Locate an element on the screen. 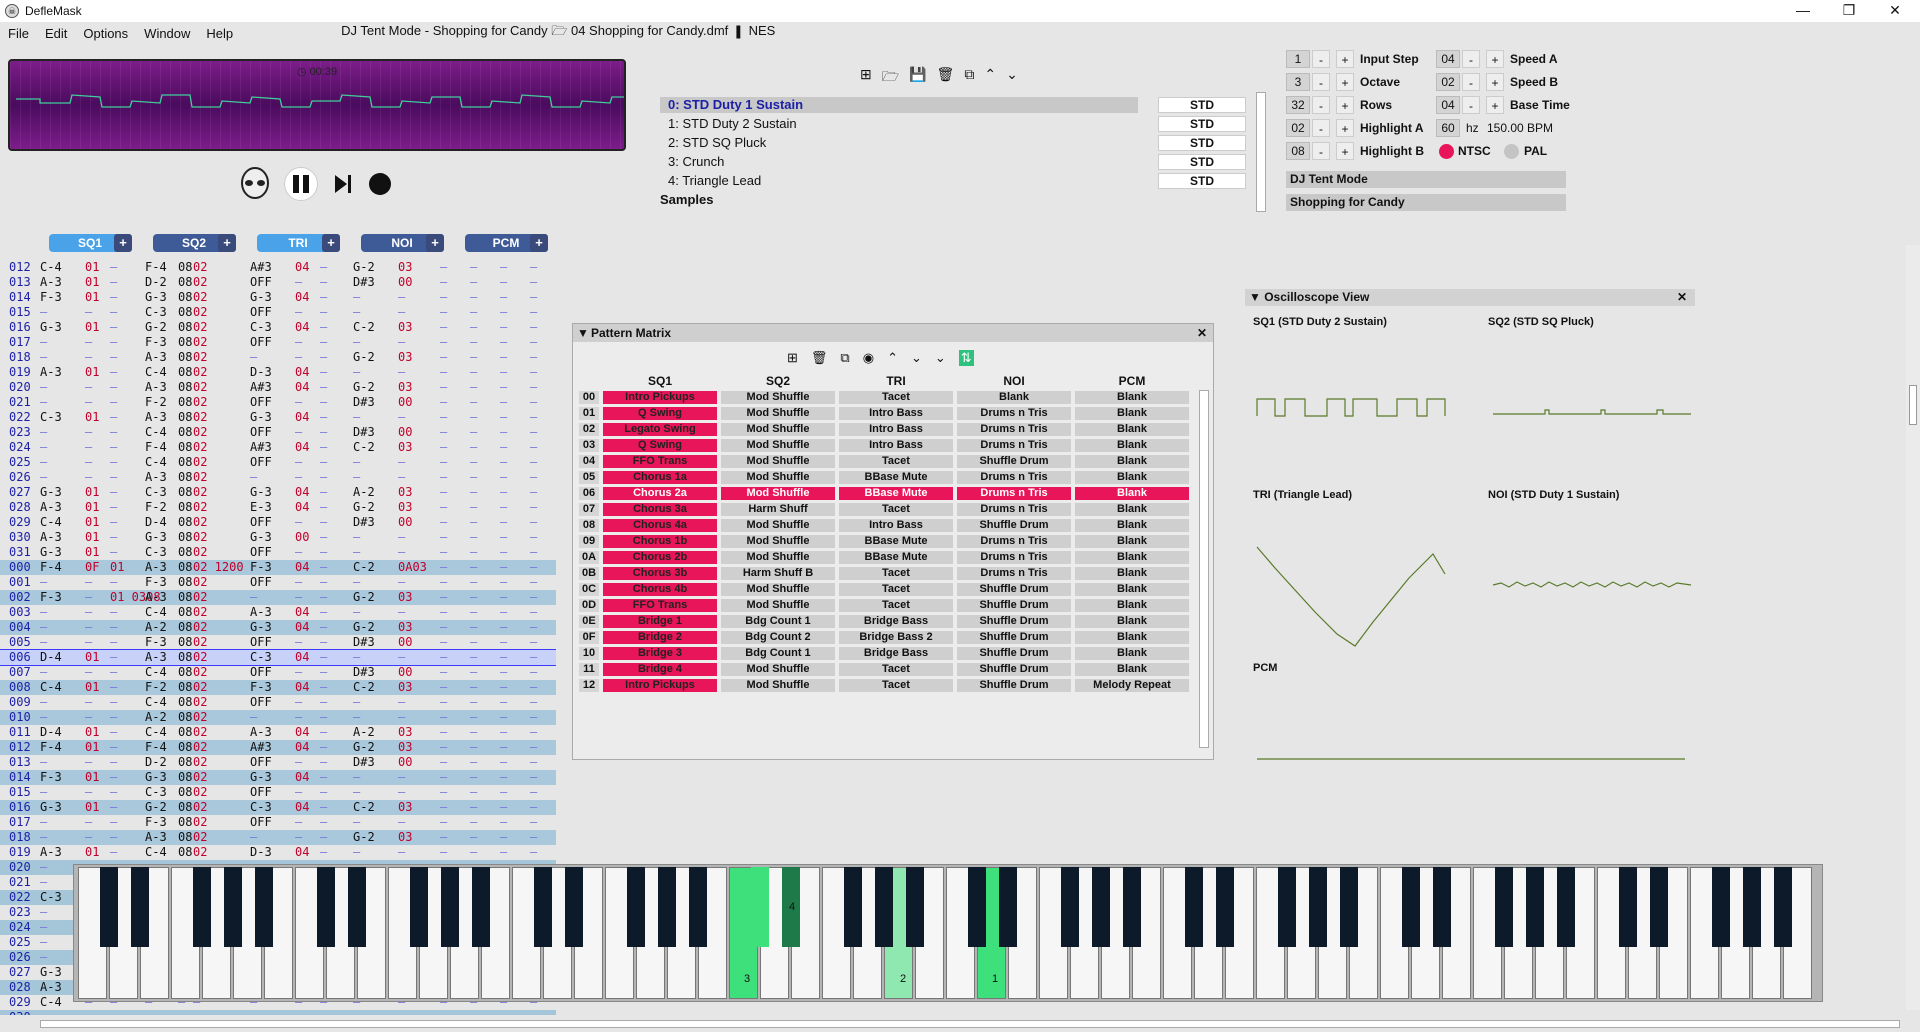  tracker-cell: D-2 is located at coordinates (156, 762).